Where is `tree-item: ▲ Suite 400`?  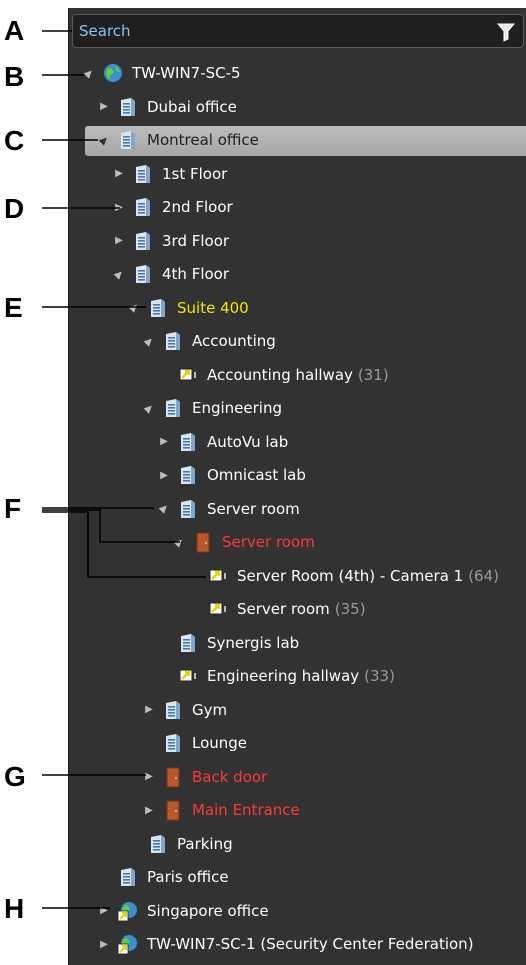
tree-item: ▲ Suite 400 is located at coordinates (188, 308).